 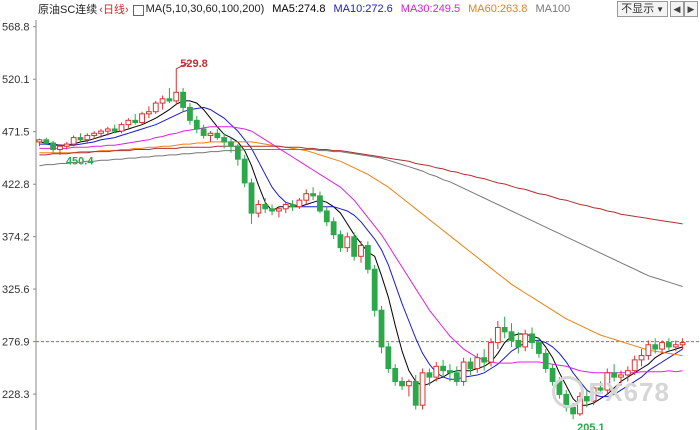 What do you see at coordinates (642, 9) in the screenshot?
I see `hide-button: 不显示 ▼` at bounding box center [642, 9].